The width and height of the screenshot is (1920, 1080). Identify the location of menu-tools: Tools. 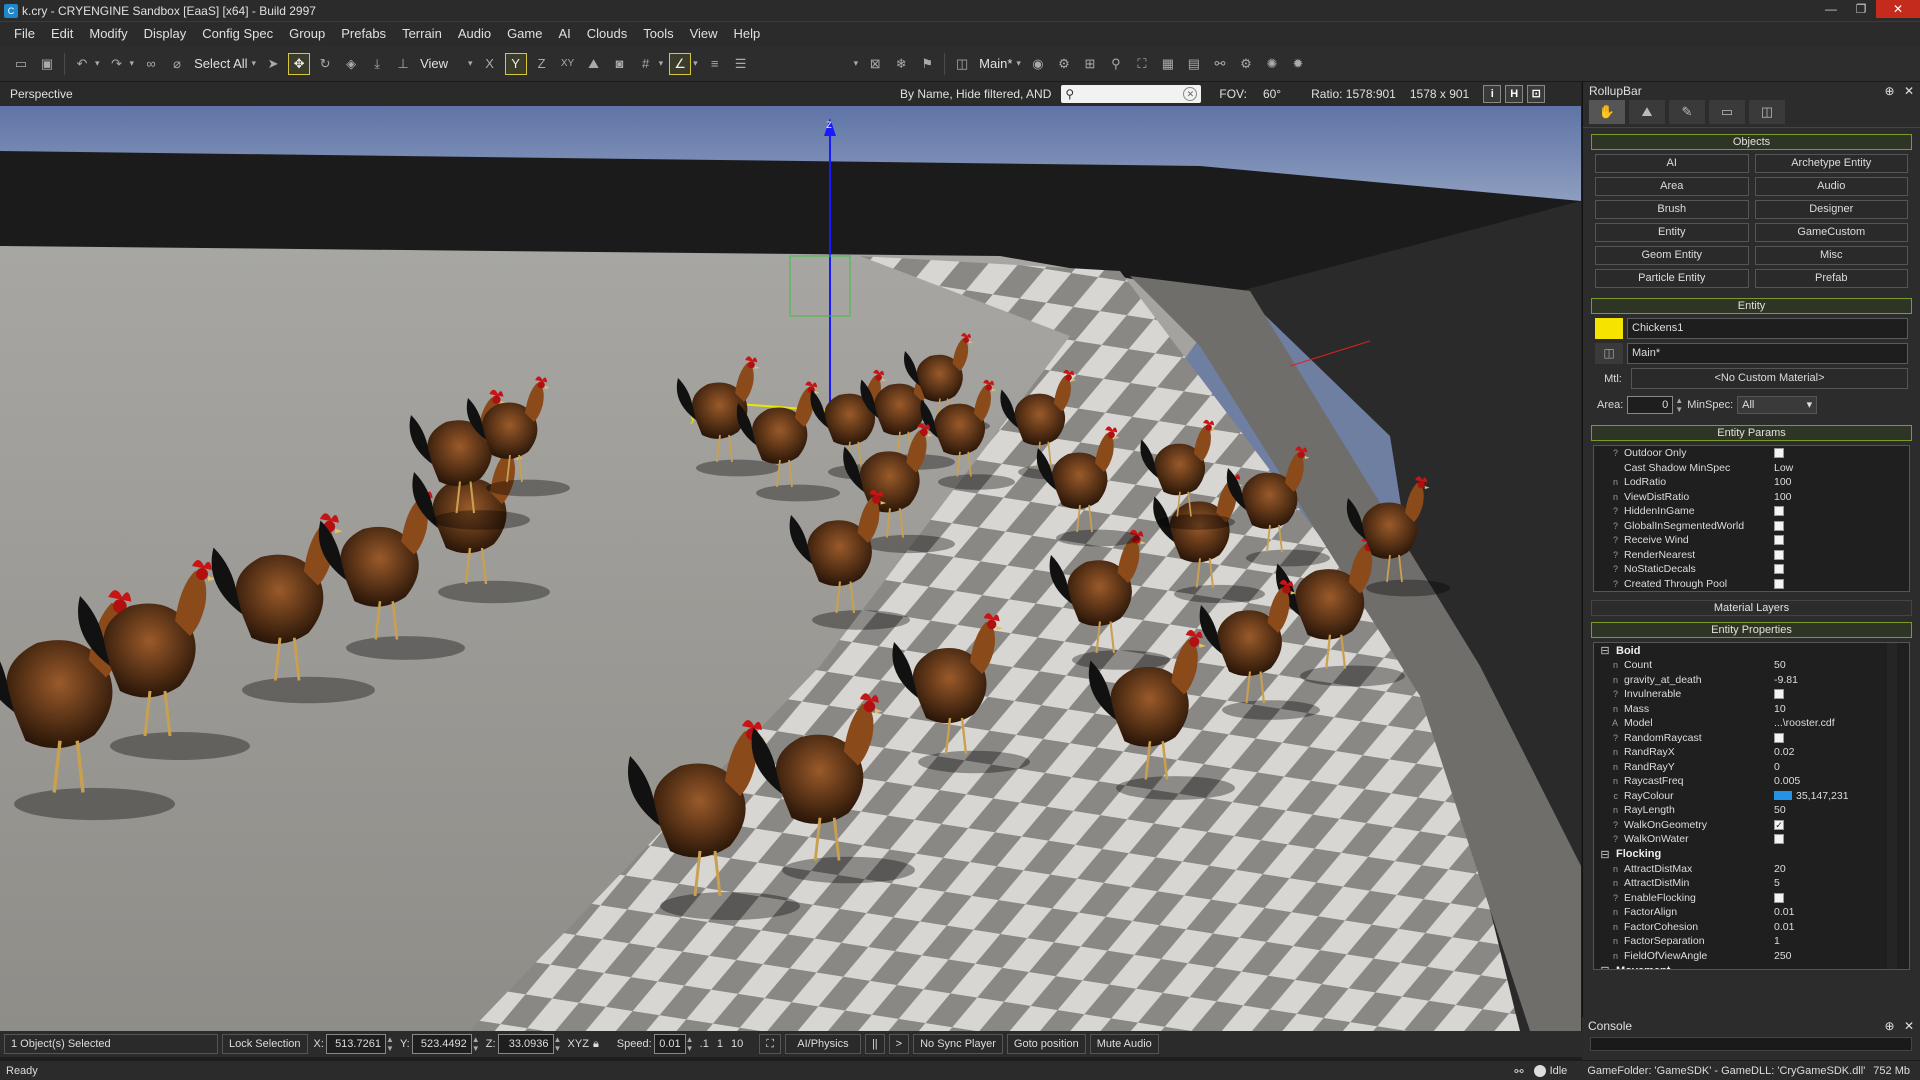
(658, 34).